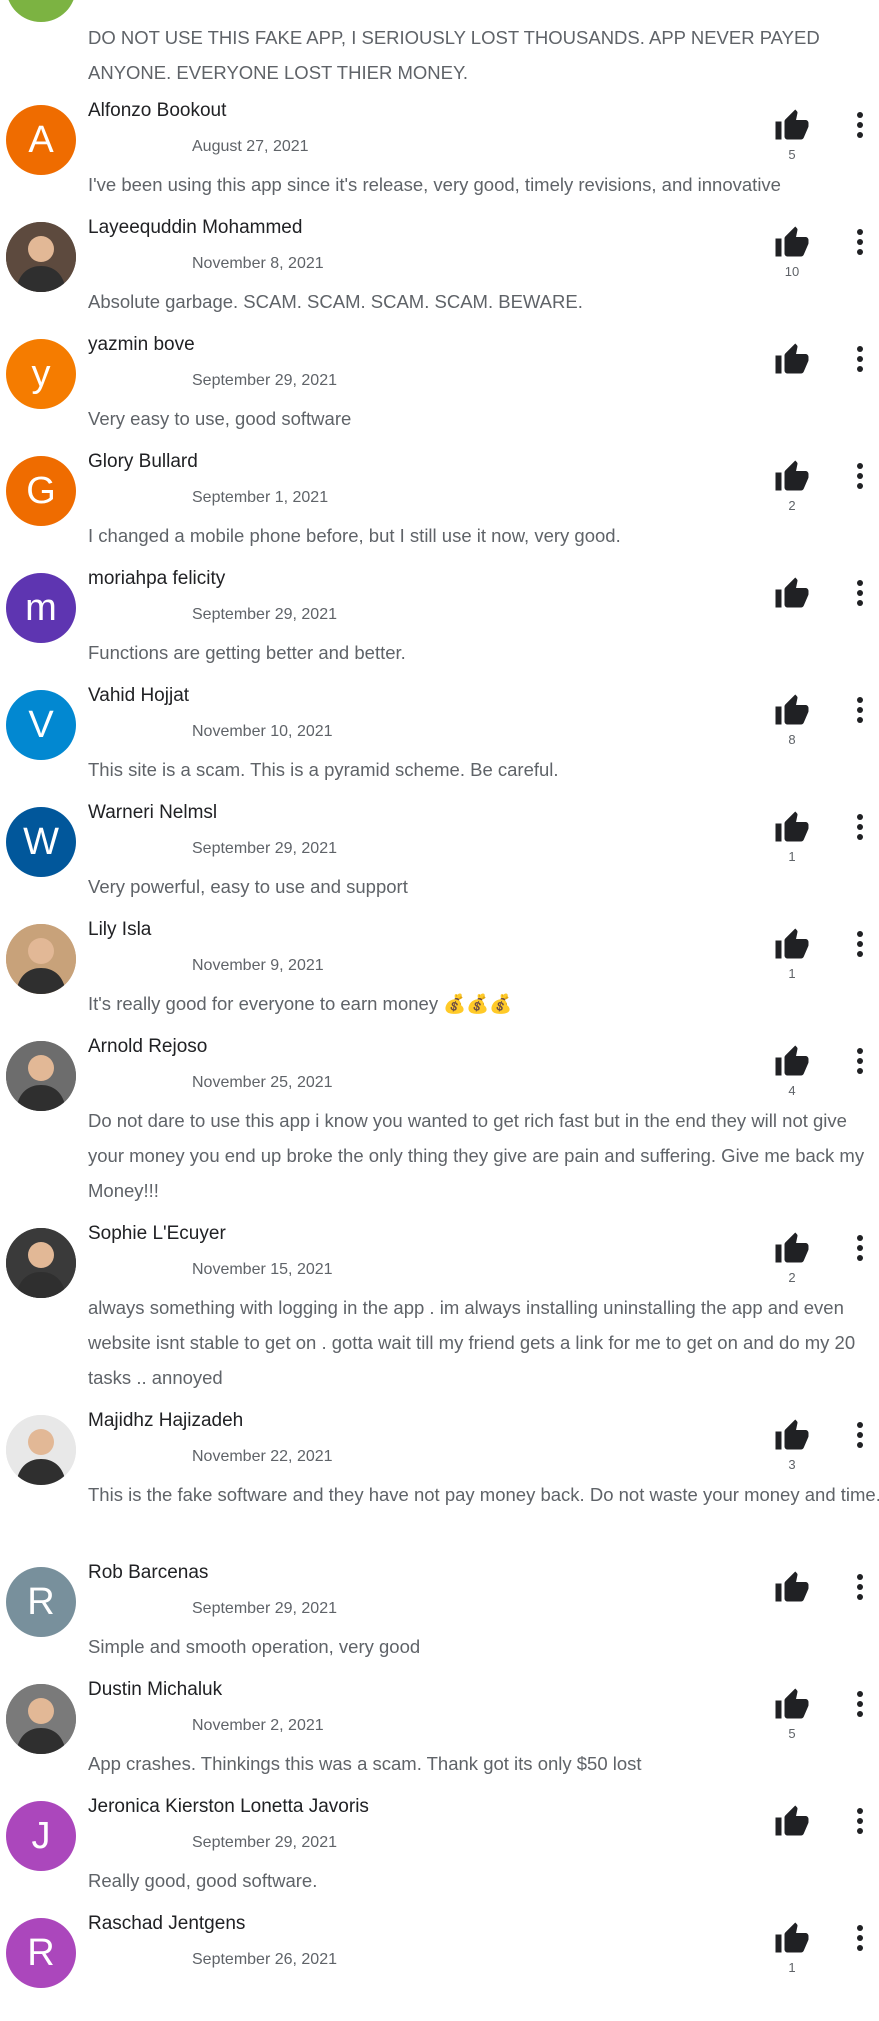  Describe the element at coordinates (262, 1082) in the screenshot. I see `review-date: November 25, 2021` at that location.